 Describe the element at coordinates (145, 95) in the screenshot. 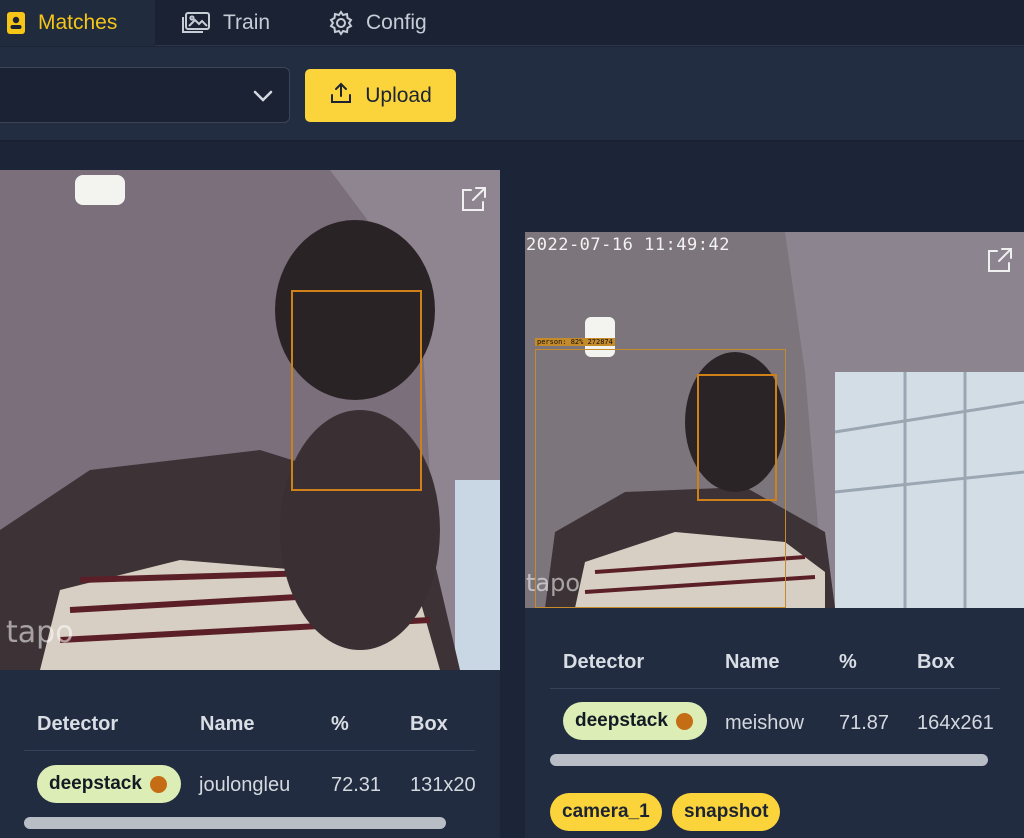

I see `camera-select` at that location.